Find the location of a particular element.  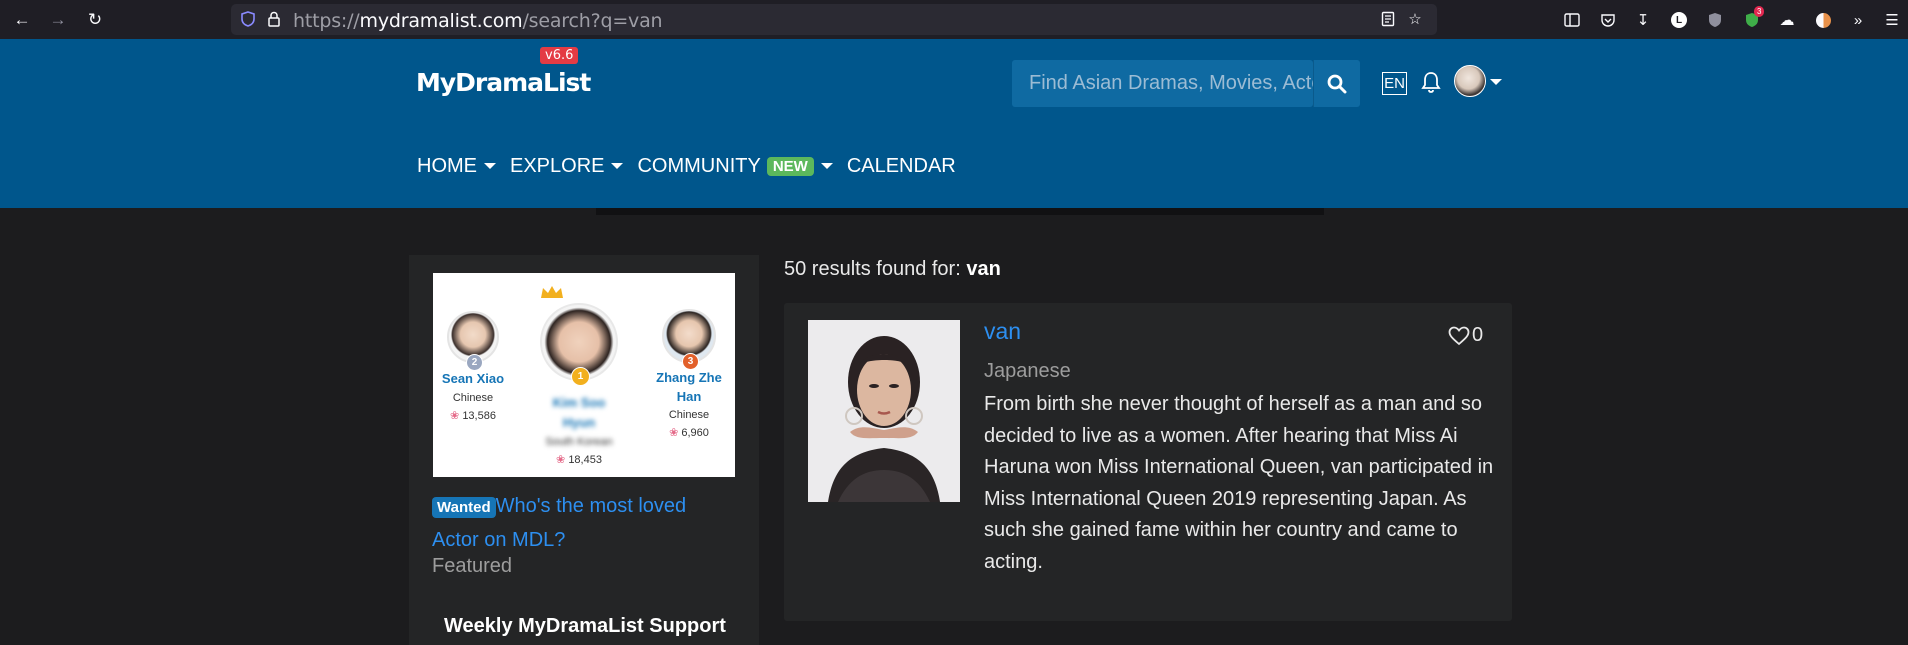

pocket-icon is located at coordinates (1608, 20).